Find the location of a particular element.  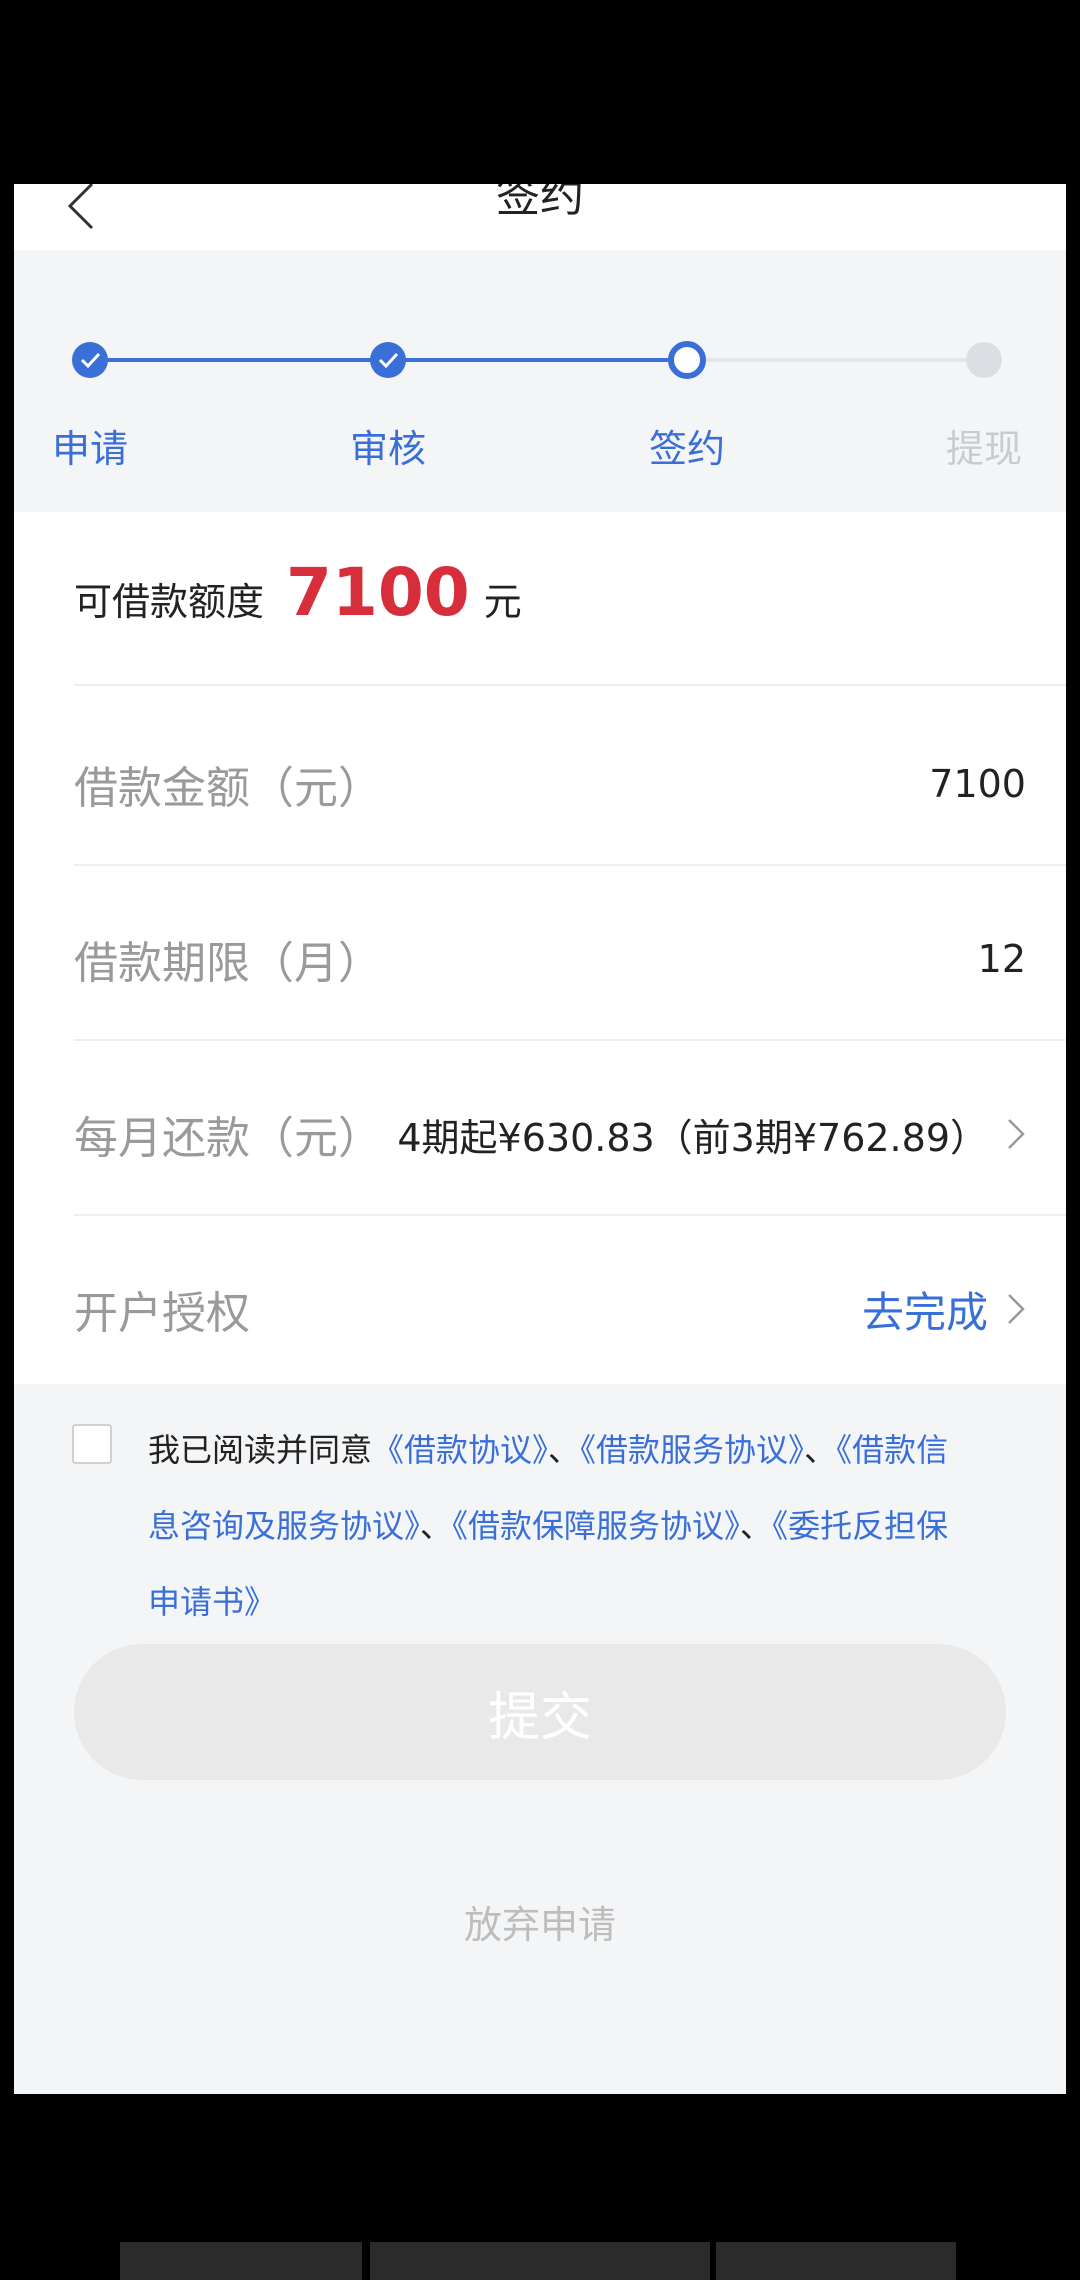

loan-term-value: 12 is located at coordinates (1001, 959).